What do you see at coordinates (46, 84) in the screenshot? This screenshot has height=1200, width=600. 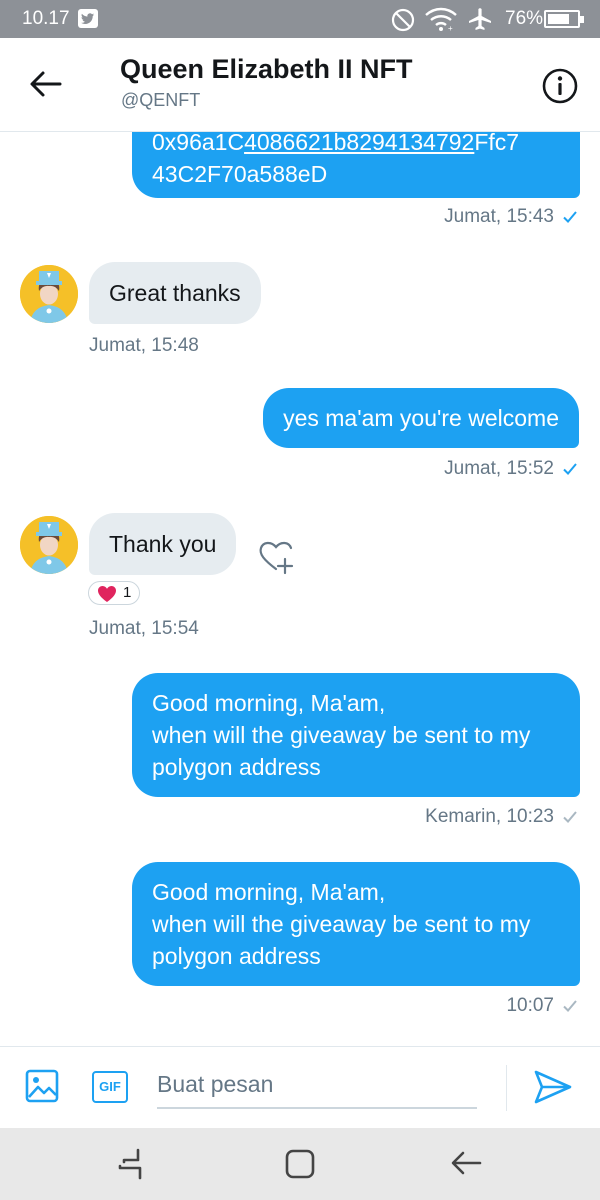 I see `back-arrow-icon` at bounding box center [46, 84].